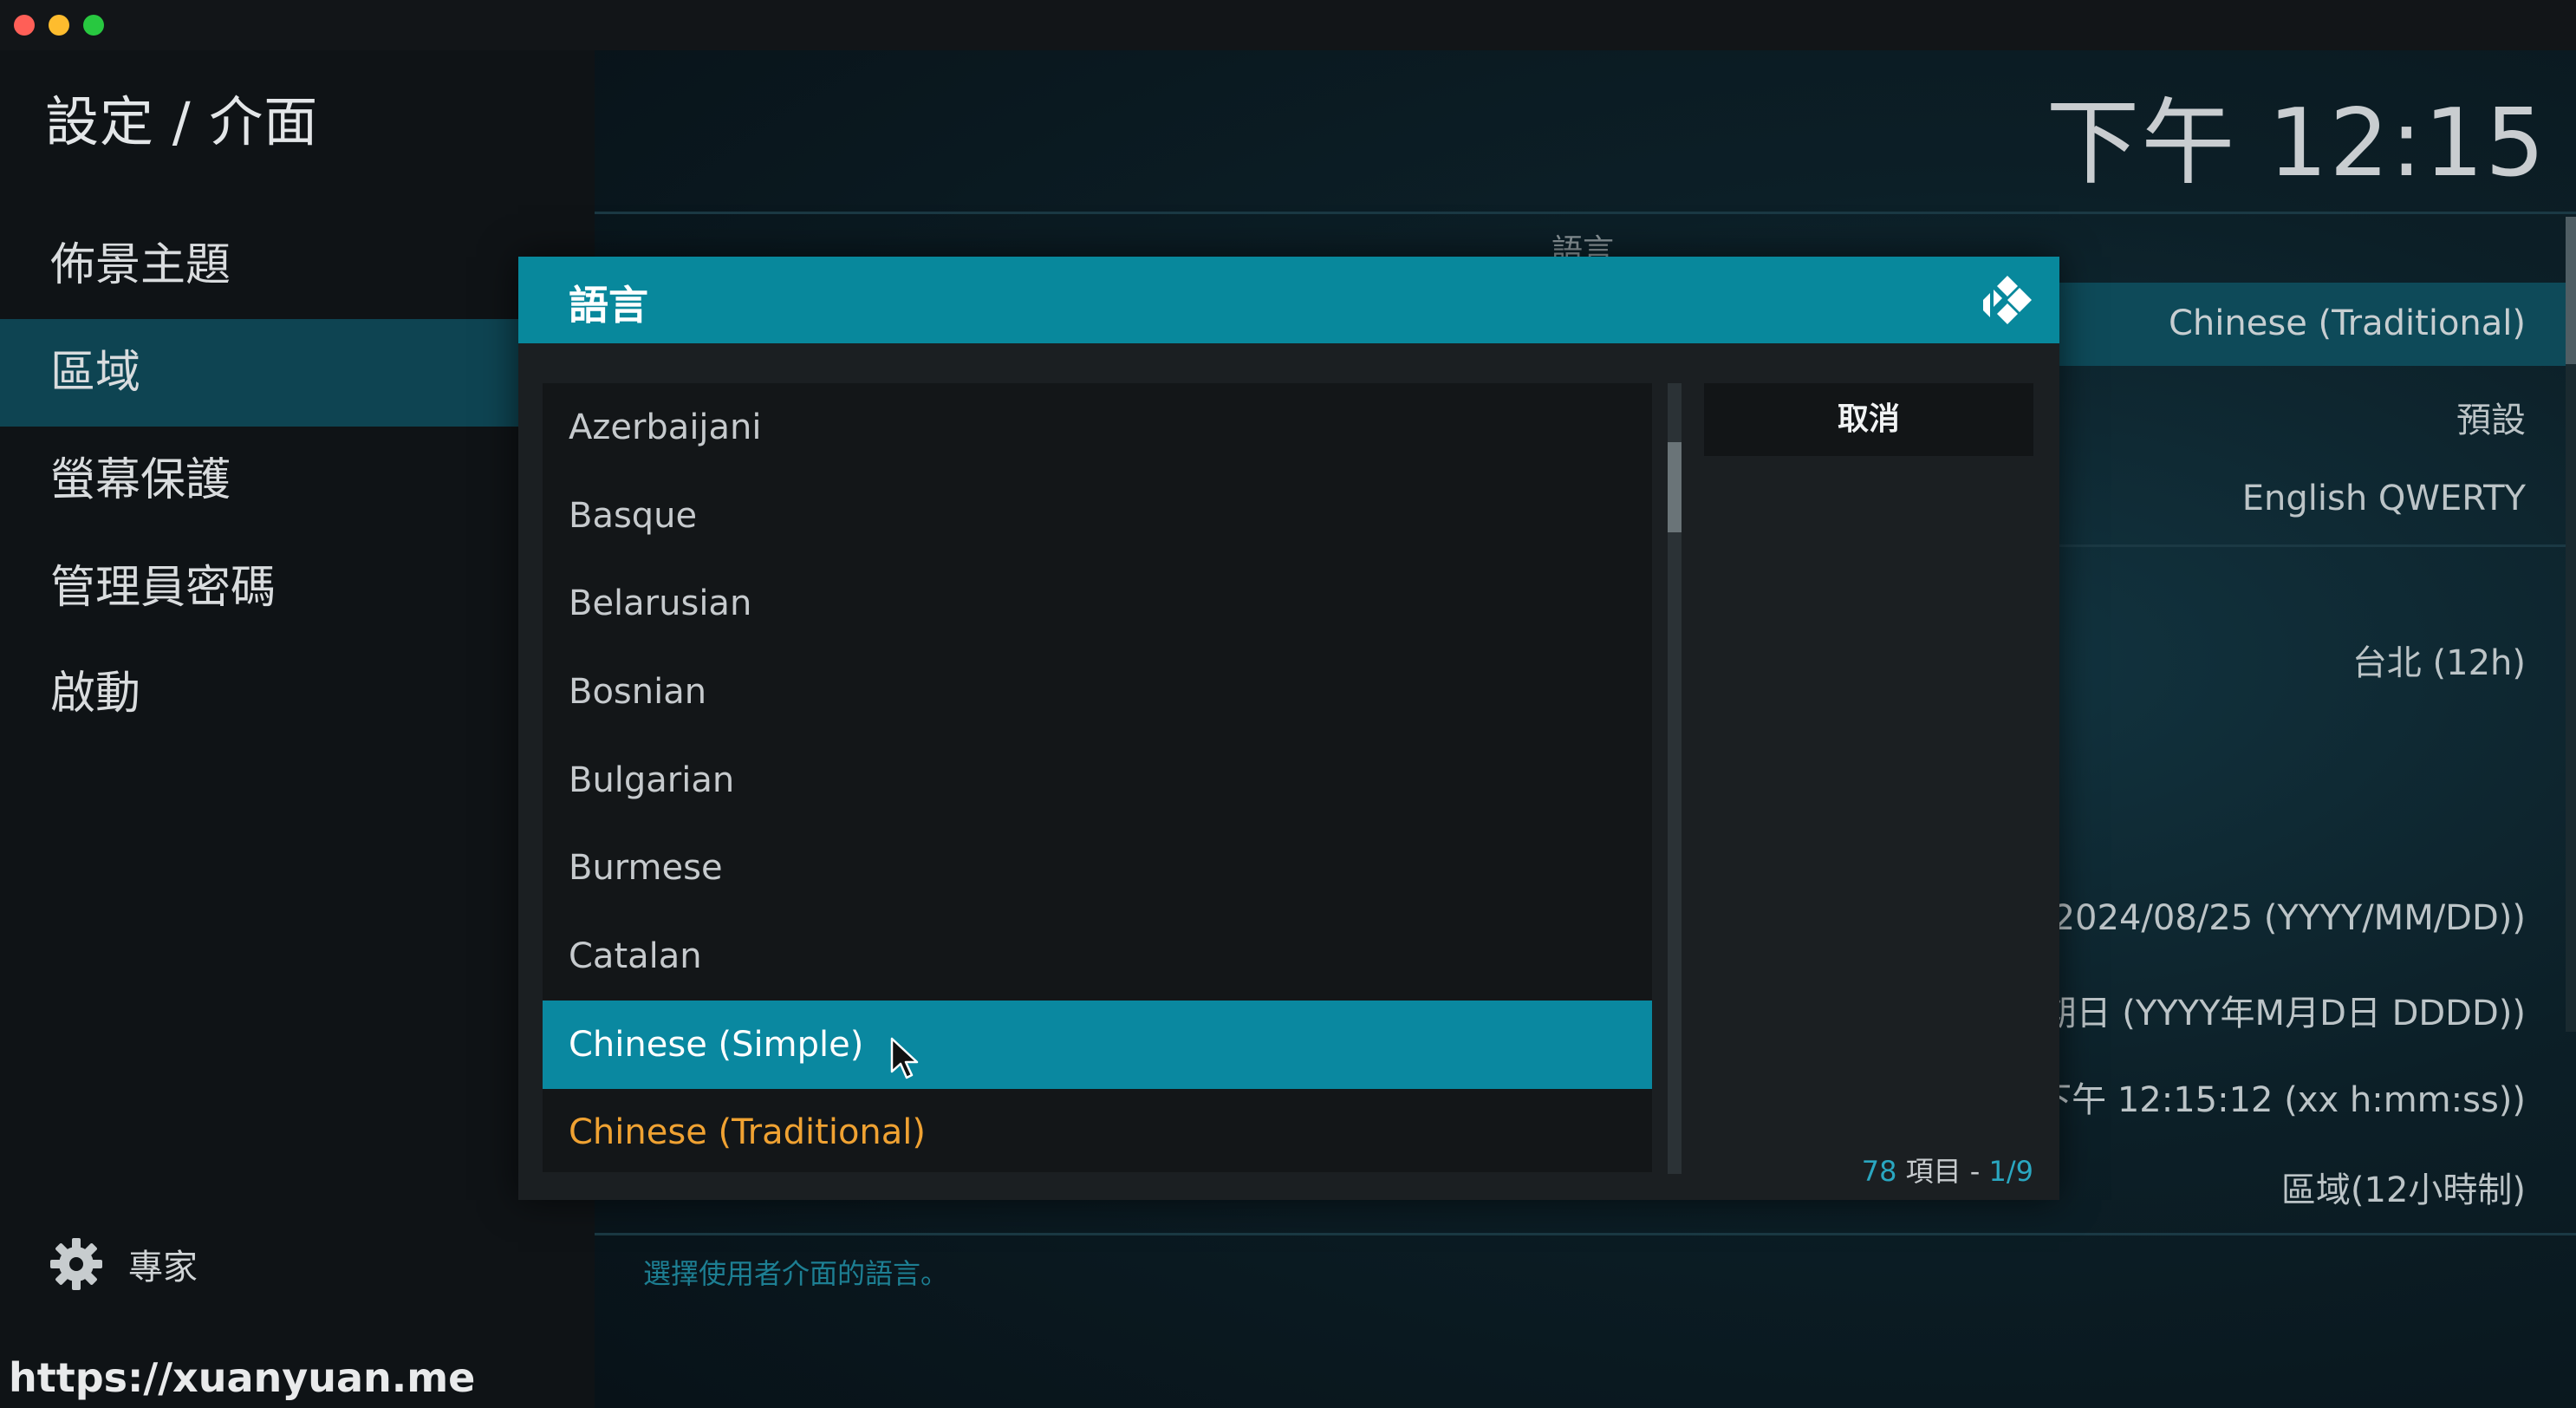 The width and height of the screenshot is (2576, 1408). Describe the element at coordinates (2007, 300) in the screenshot. I see `kodi-logo-icon` at that location.